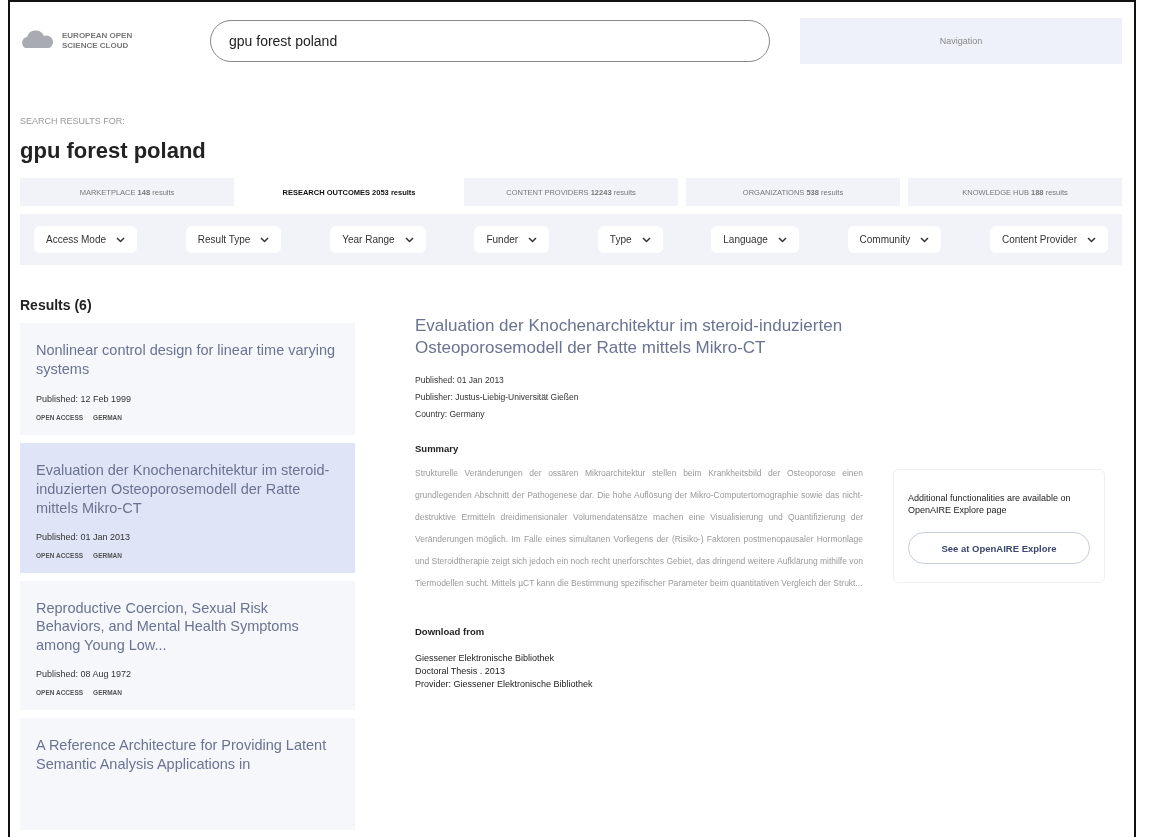  What do you see at coordinates (113, 151) in the screenshot?
I see `query-heading: gpu forest poland` at bounding box center [113, 151].